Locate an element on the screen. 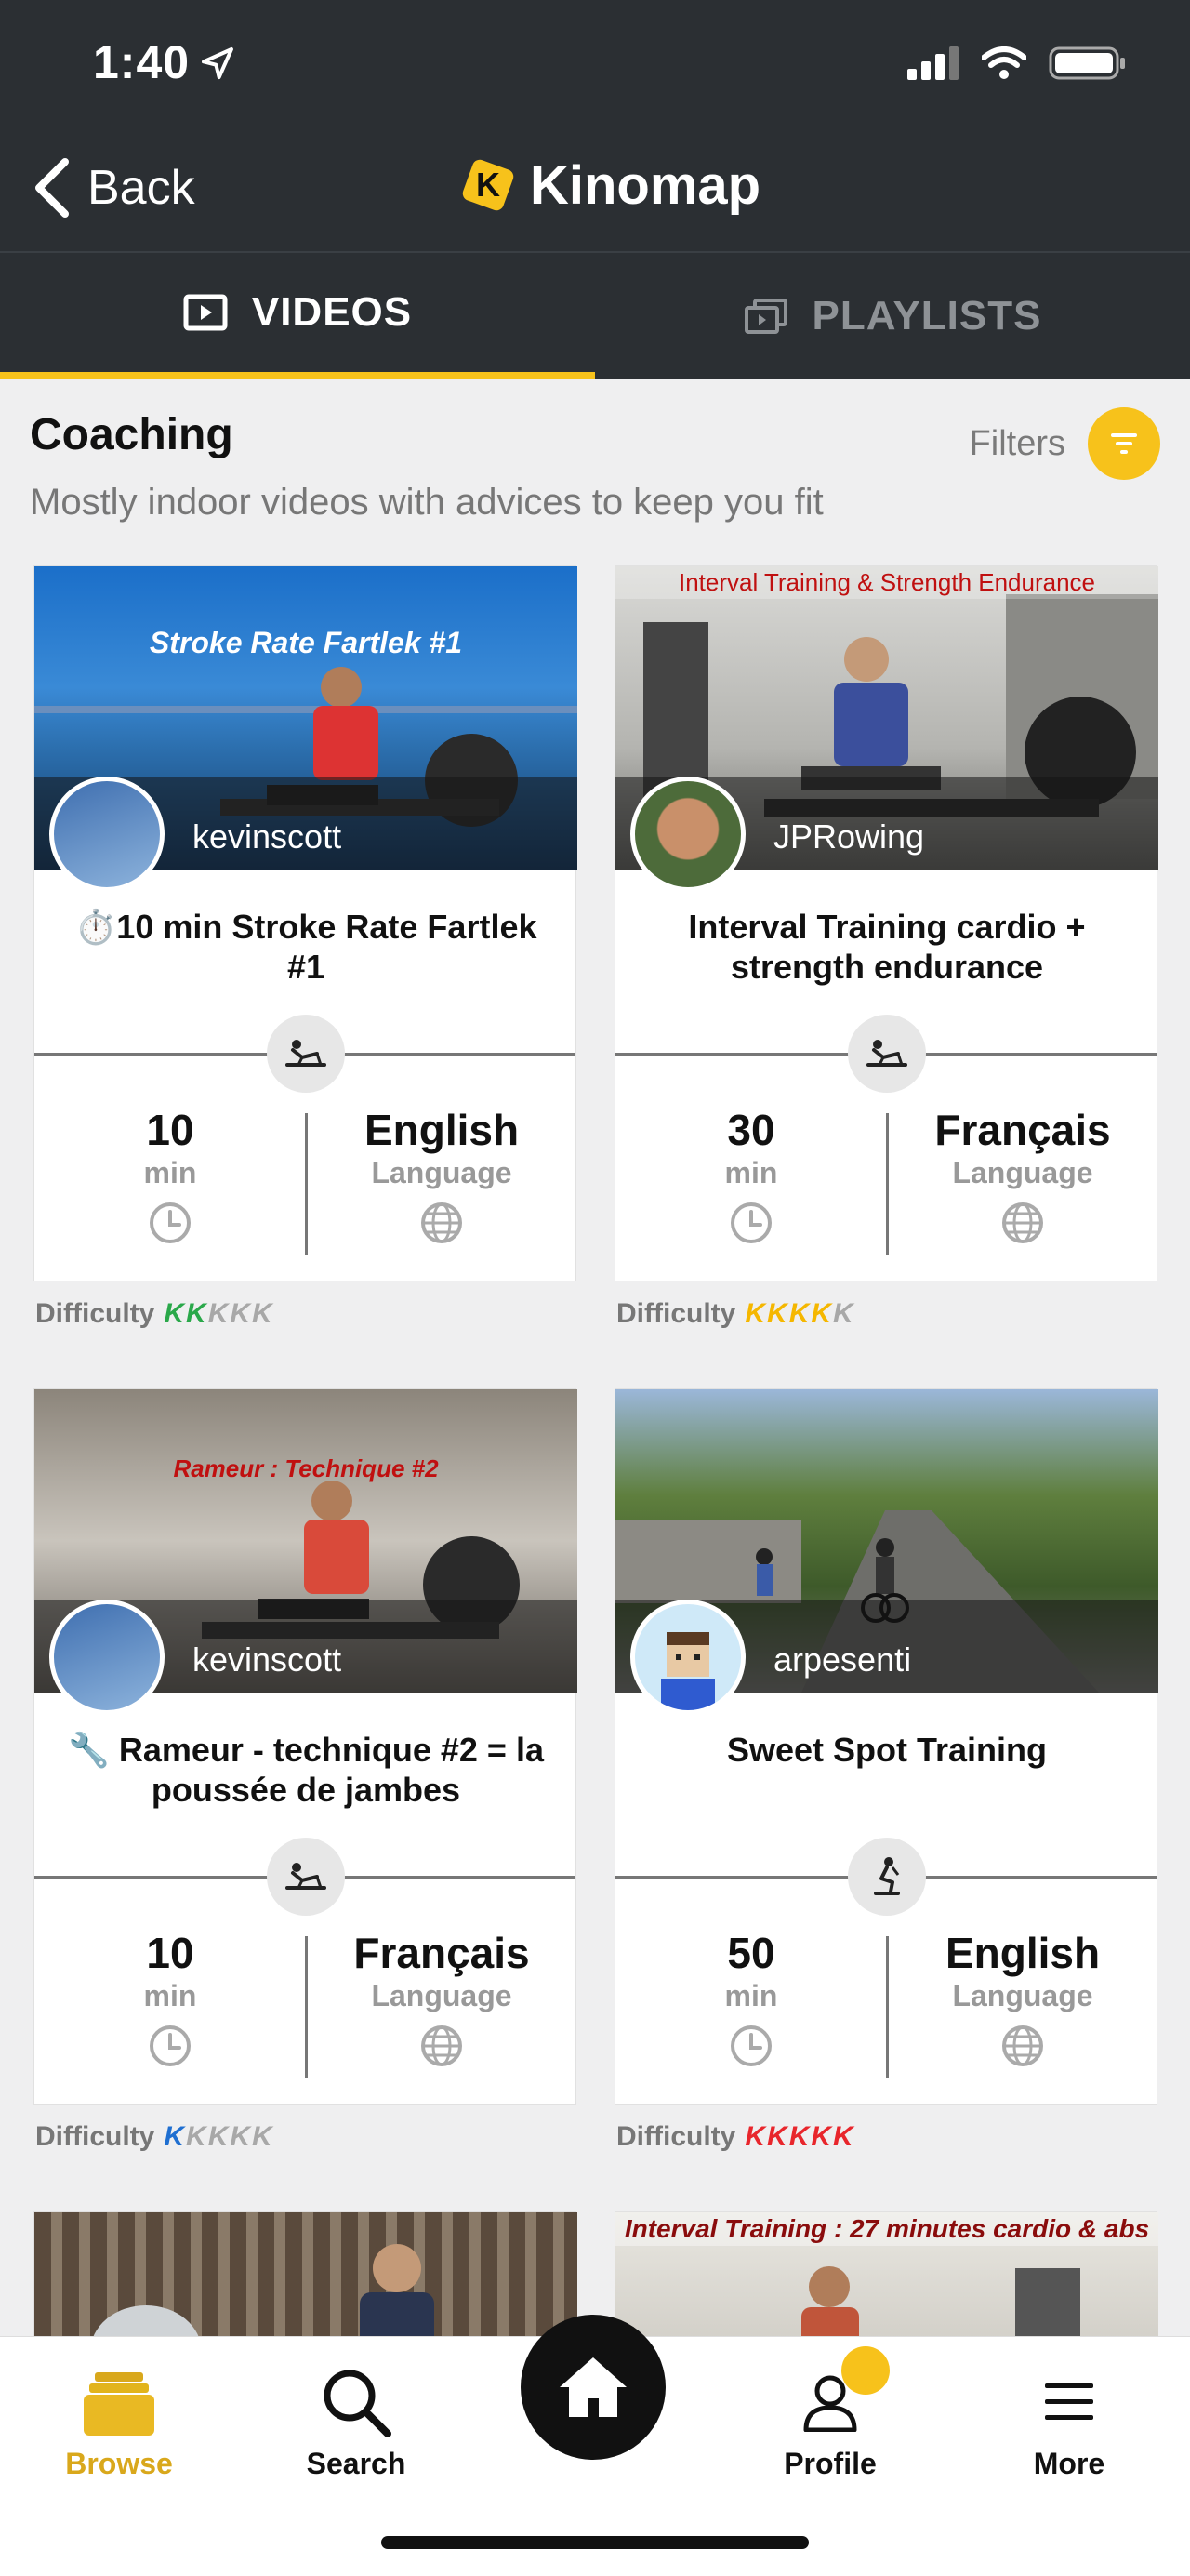 This screenshot has height=2576, width=1190. battery-icon is located at coordinates (1087, 63).